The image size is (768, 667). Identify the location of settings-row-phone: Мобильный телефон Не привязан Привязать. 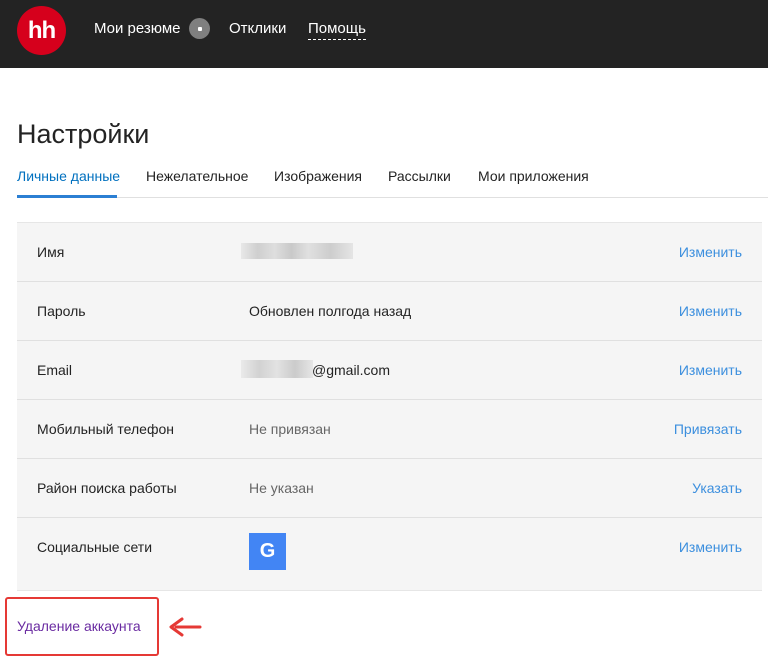
(389, 429).